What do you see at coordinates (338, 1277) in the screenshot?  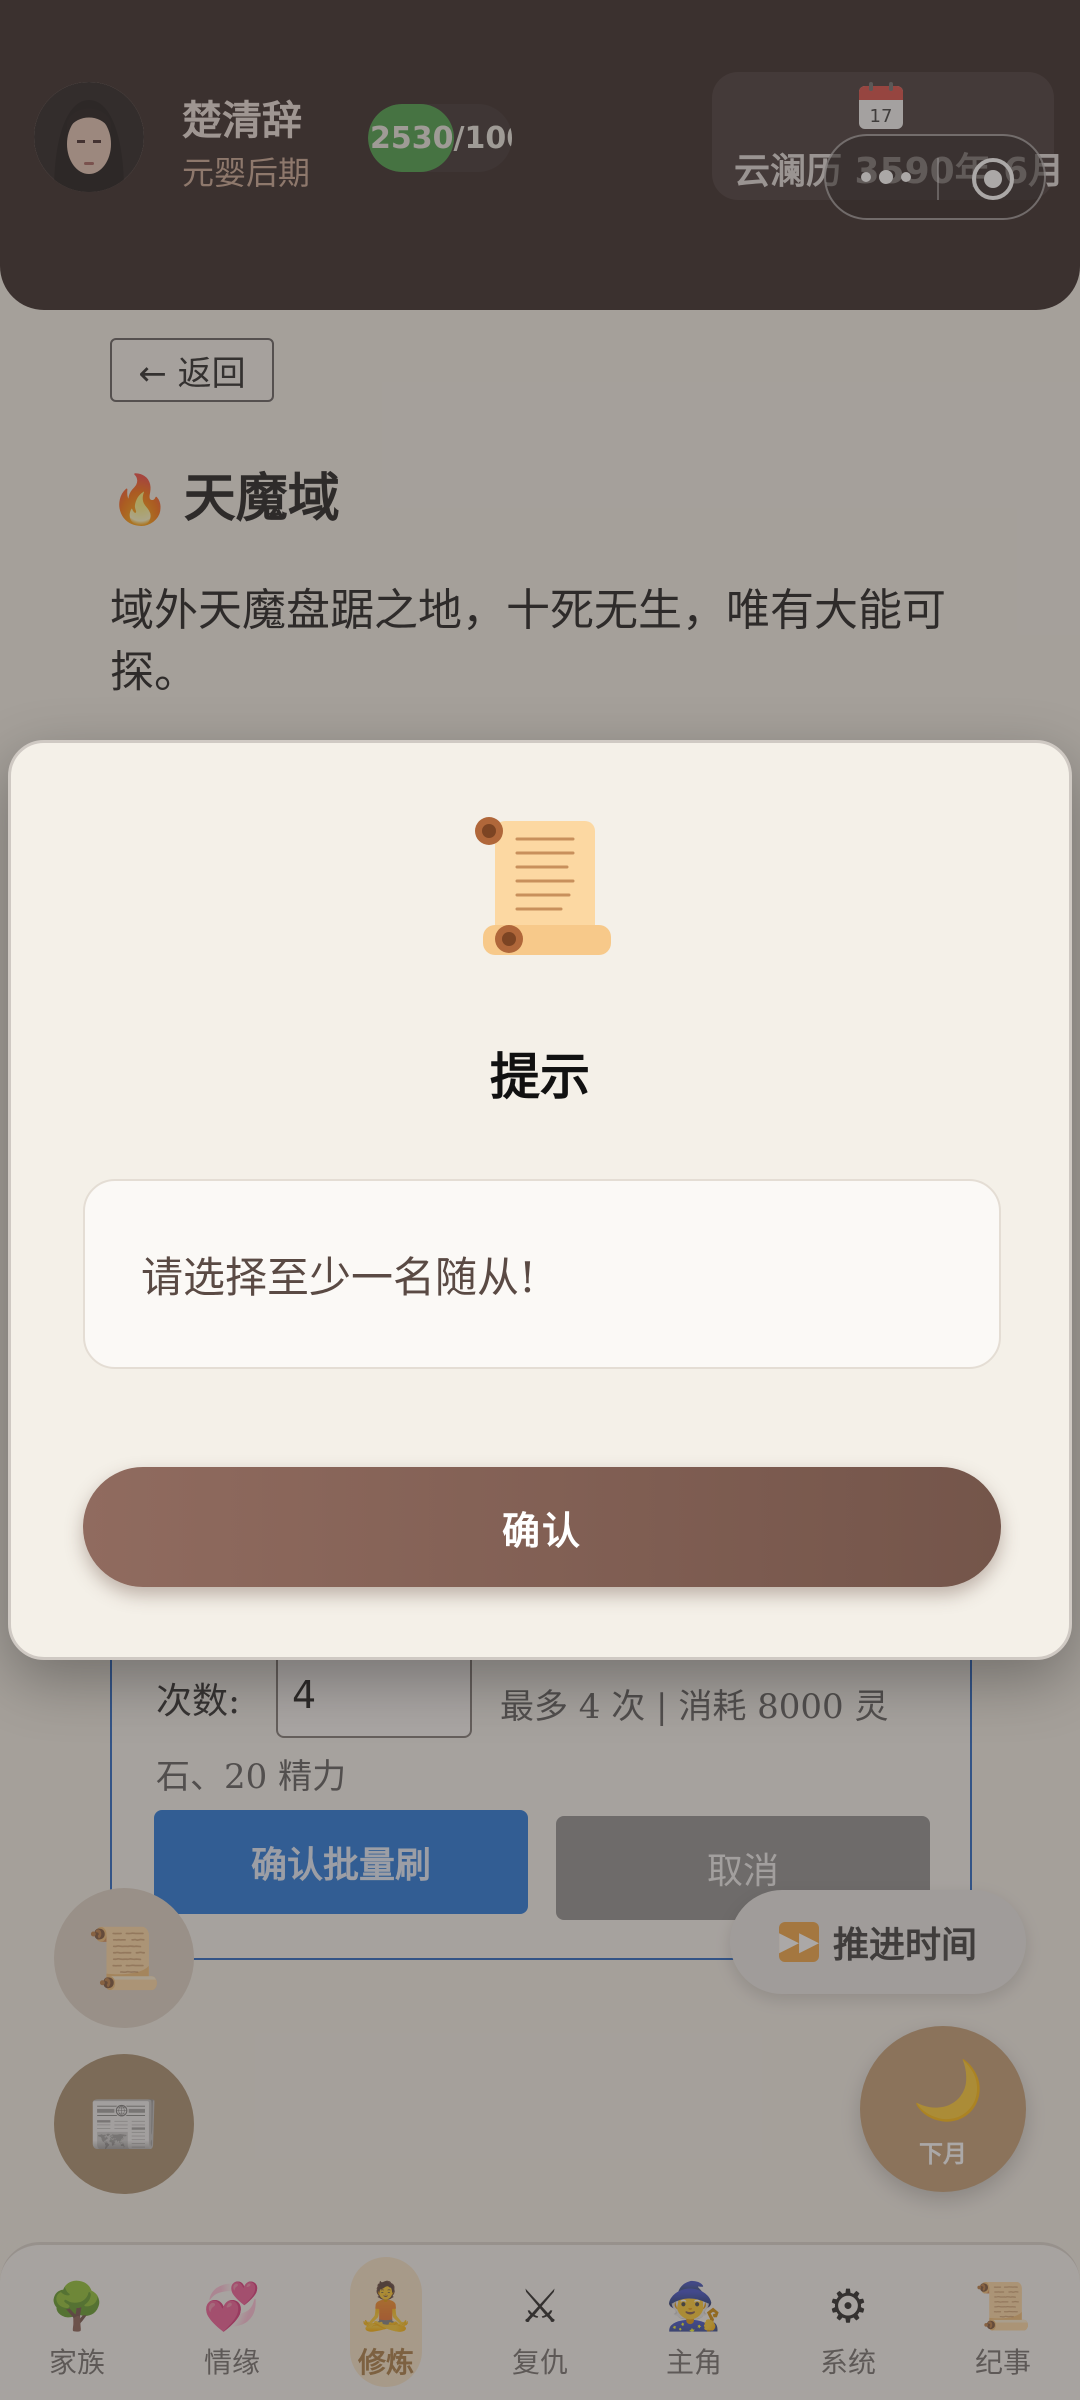 I see `dialog-message: 请选择至少一名随从!` at bounding box center [338, 1277].